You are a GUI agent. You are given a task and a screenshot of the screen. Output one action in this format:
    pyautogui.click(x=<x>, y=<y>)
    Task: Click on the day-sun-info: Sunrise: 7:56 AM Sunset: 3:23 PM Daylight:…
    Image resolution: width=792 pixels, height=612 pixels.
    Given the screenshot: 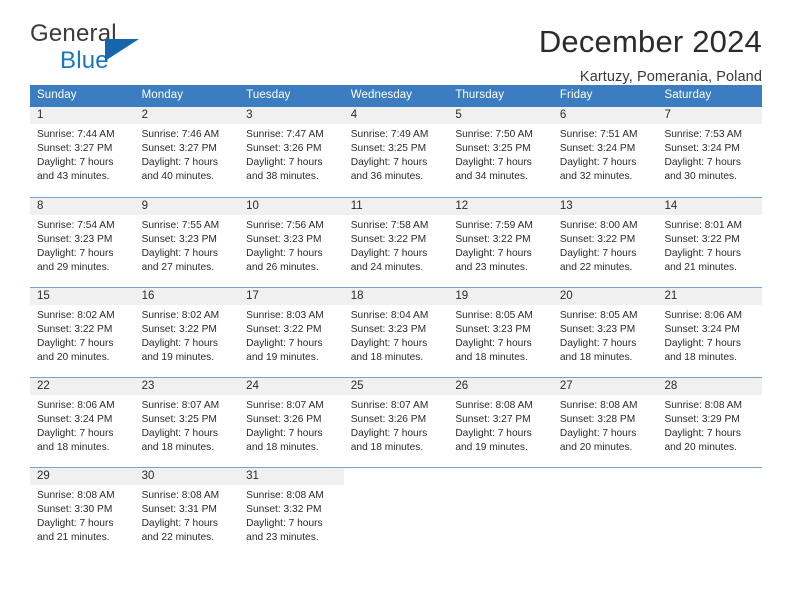 What is the action you would take?
    pyautogui.click(x=291, y=245)
    